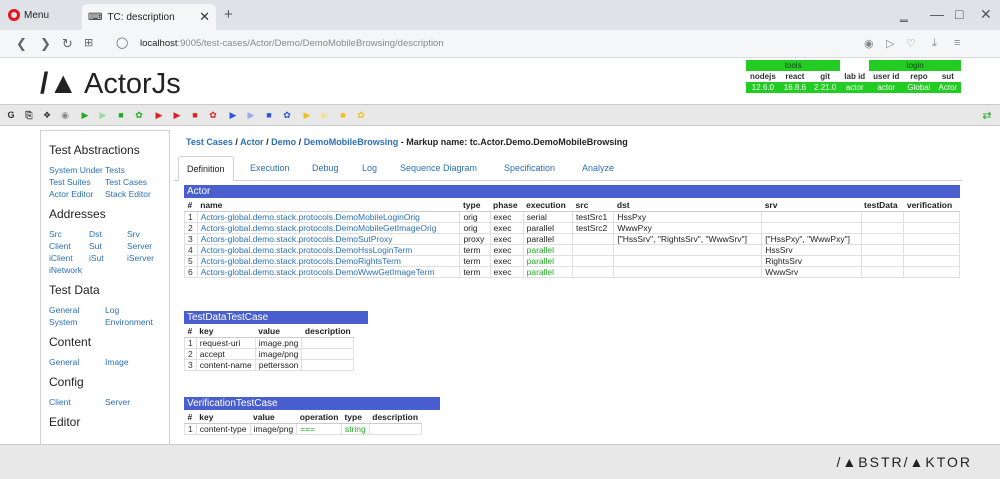  Describe the element at coordinates (29, 115) in the screenshot. I see `document-icon: ⎘` at that location.